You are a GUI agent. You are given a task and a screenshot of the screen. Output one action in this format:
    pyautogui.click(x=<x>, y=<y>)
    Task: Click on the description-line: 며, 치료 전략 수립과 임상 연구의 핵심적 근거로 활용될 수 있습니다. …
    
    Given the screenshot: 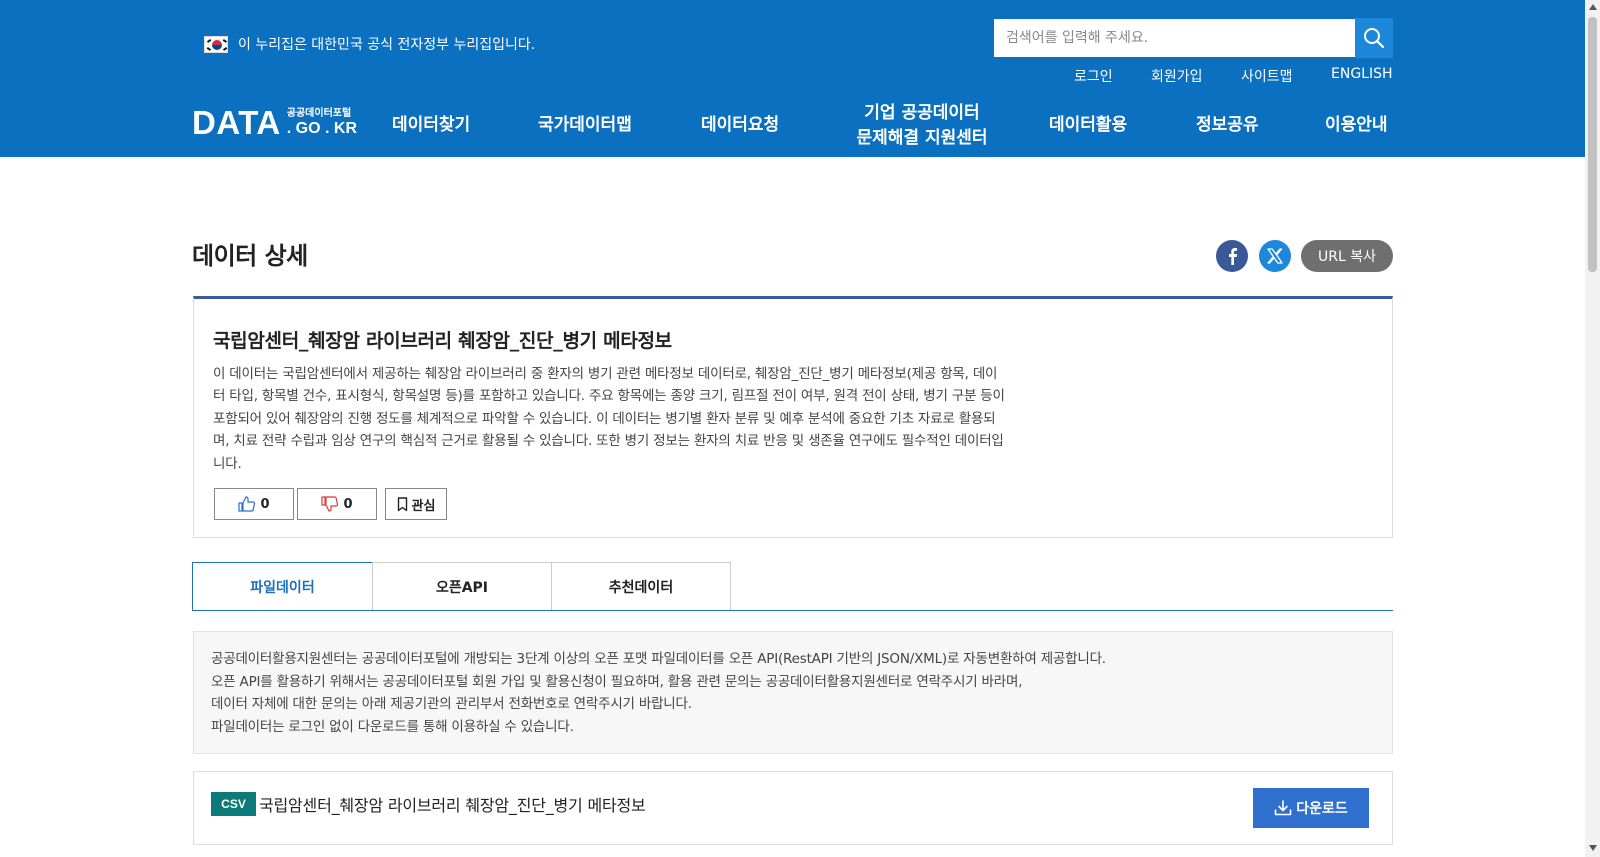 What is the action you would take?
    pyautogui.click(x=608, y=441)
    